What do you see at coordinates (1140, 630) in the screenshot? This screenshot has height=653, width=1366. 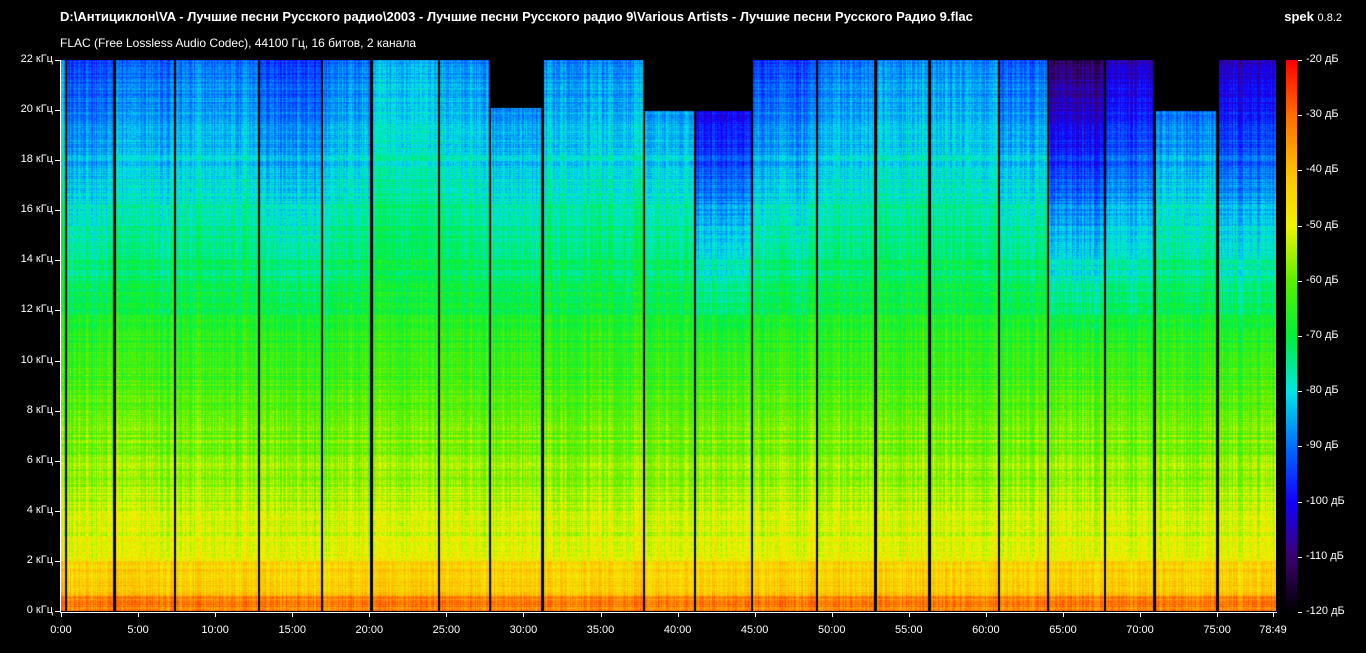 I see `x-tick-label: 70:00` at bounding box center [1140, 630].